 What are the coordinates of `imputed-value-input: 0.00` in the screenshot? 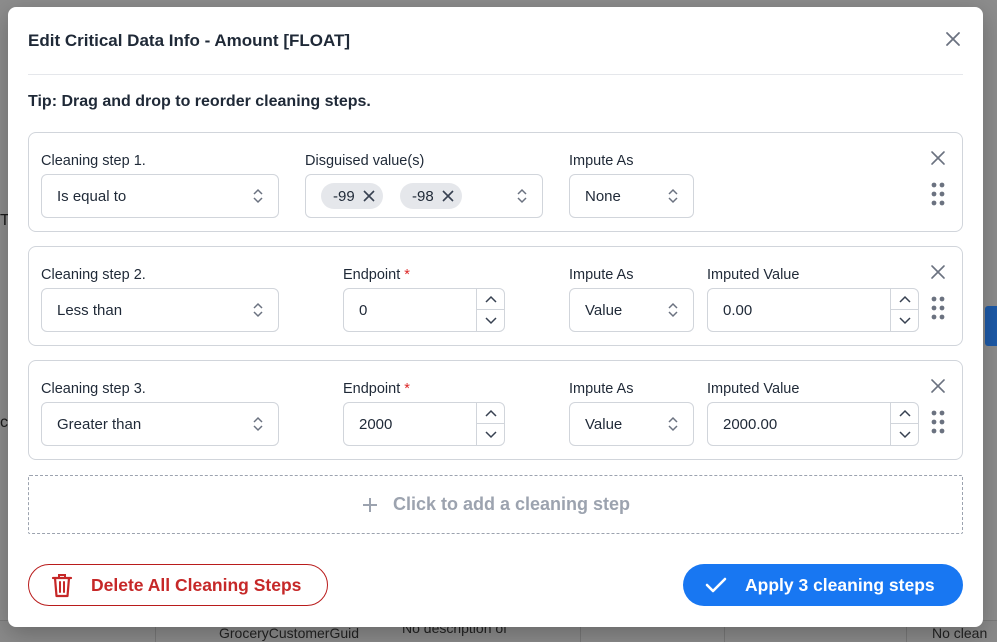 It's located at (813, 310).